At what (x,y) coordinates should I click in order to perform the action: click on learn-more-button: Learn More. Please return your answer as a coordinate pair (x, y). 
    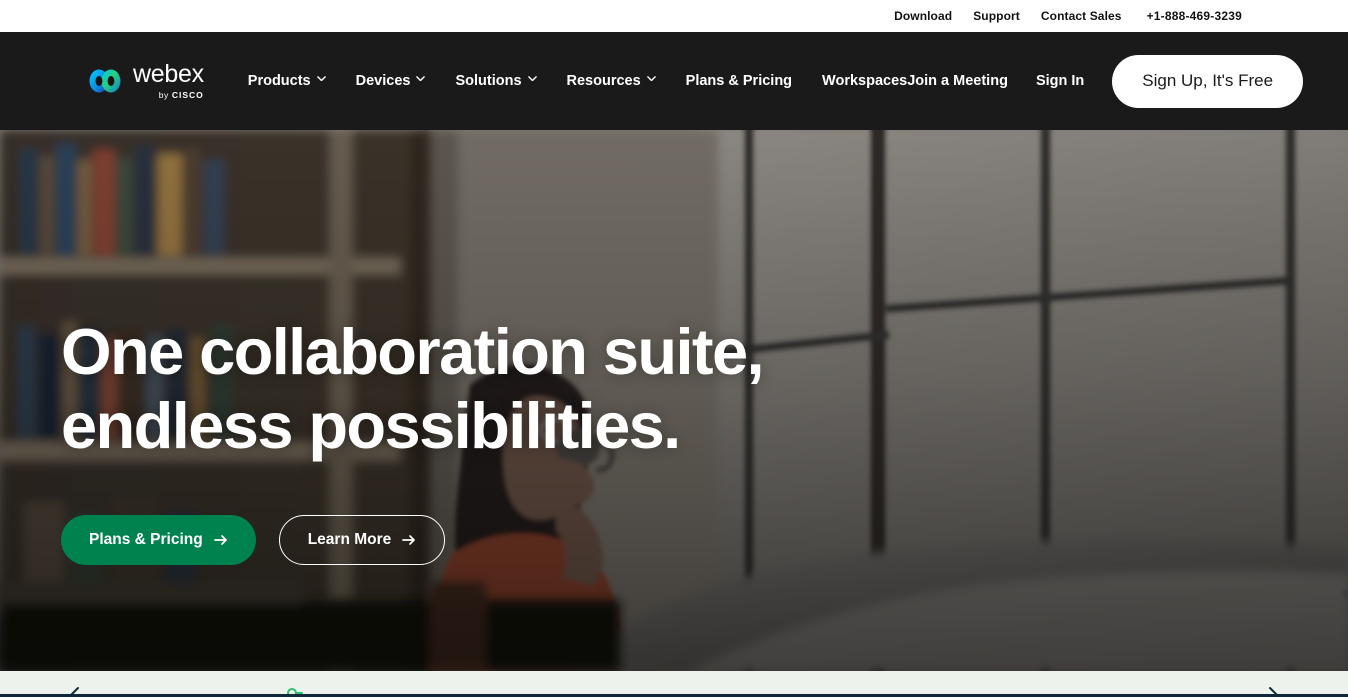
    Looking at the image, I should click on (362, 539).